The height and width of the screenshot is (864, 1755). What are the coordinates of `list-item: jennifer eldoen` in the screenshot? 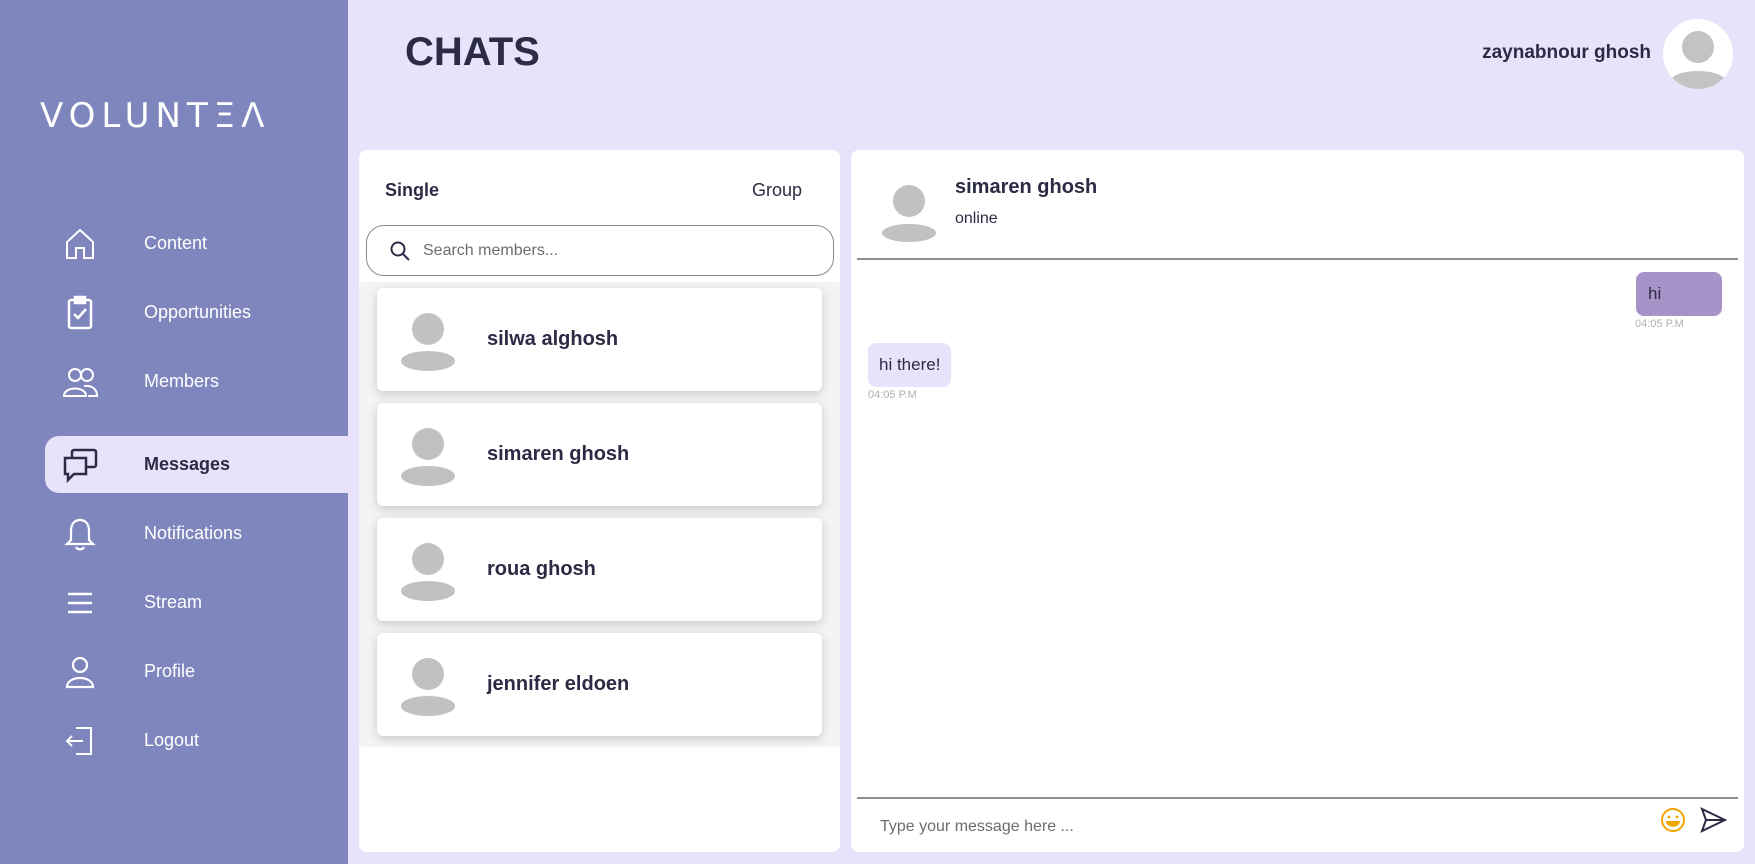 It's located at (599, 684).